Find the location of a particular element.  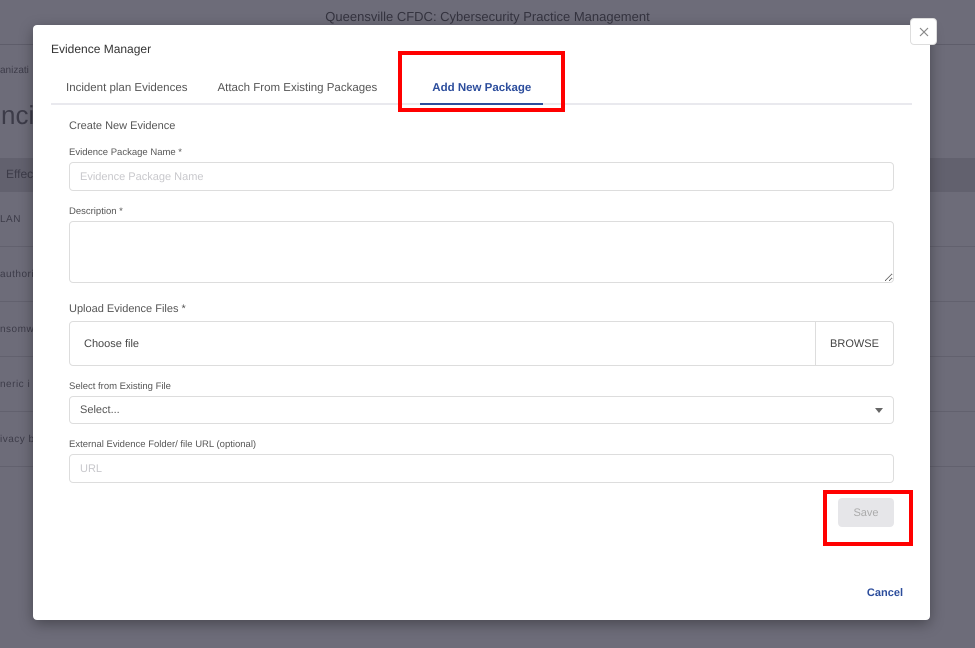

section-title: Create New Evidence is located at coordinates (122, 126).